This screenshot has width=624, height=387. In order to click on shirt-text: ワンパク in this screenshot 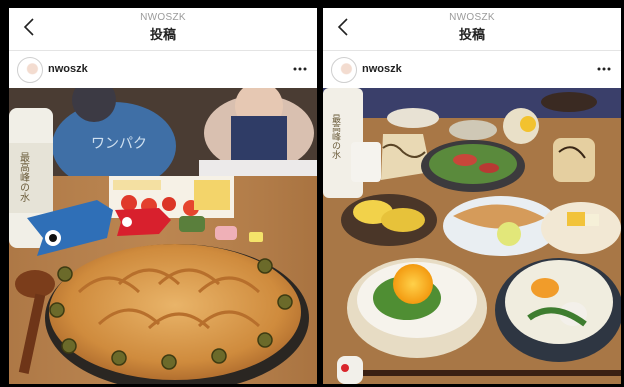, I will do `click(119, 144)`.